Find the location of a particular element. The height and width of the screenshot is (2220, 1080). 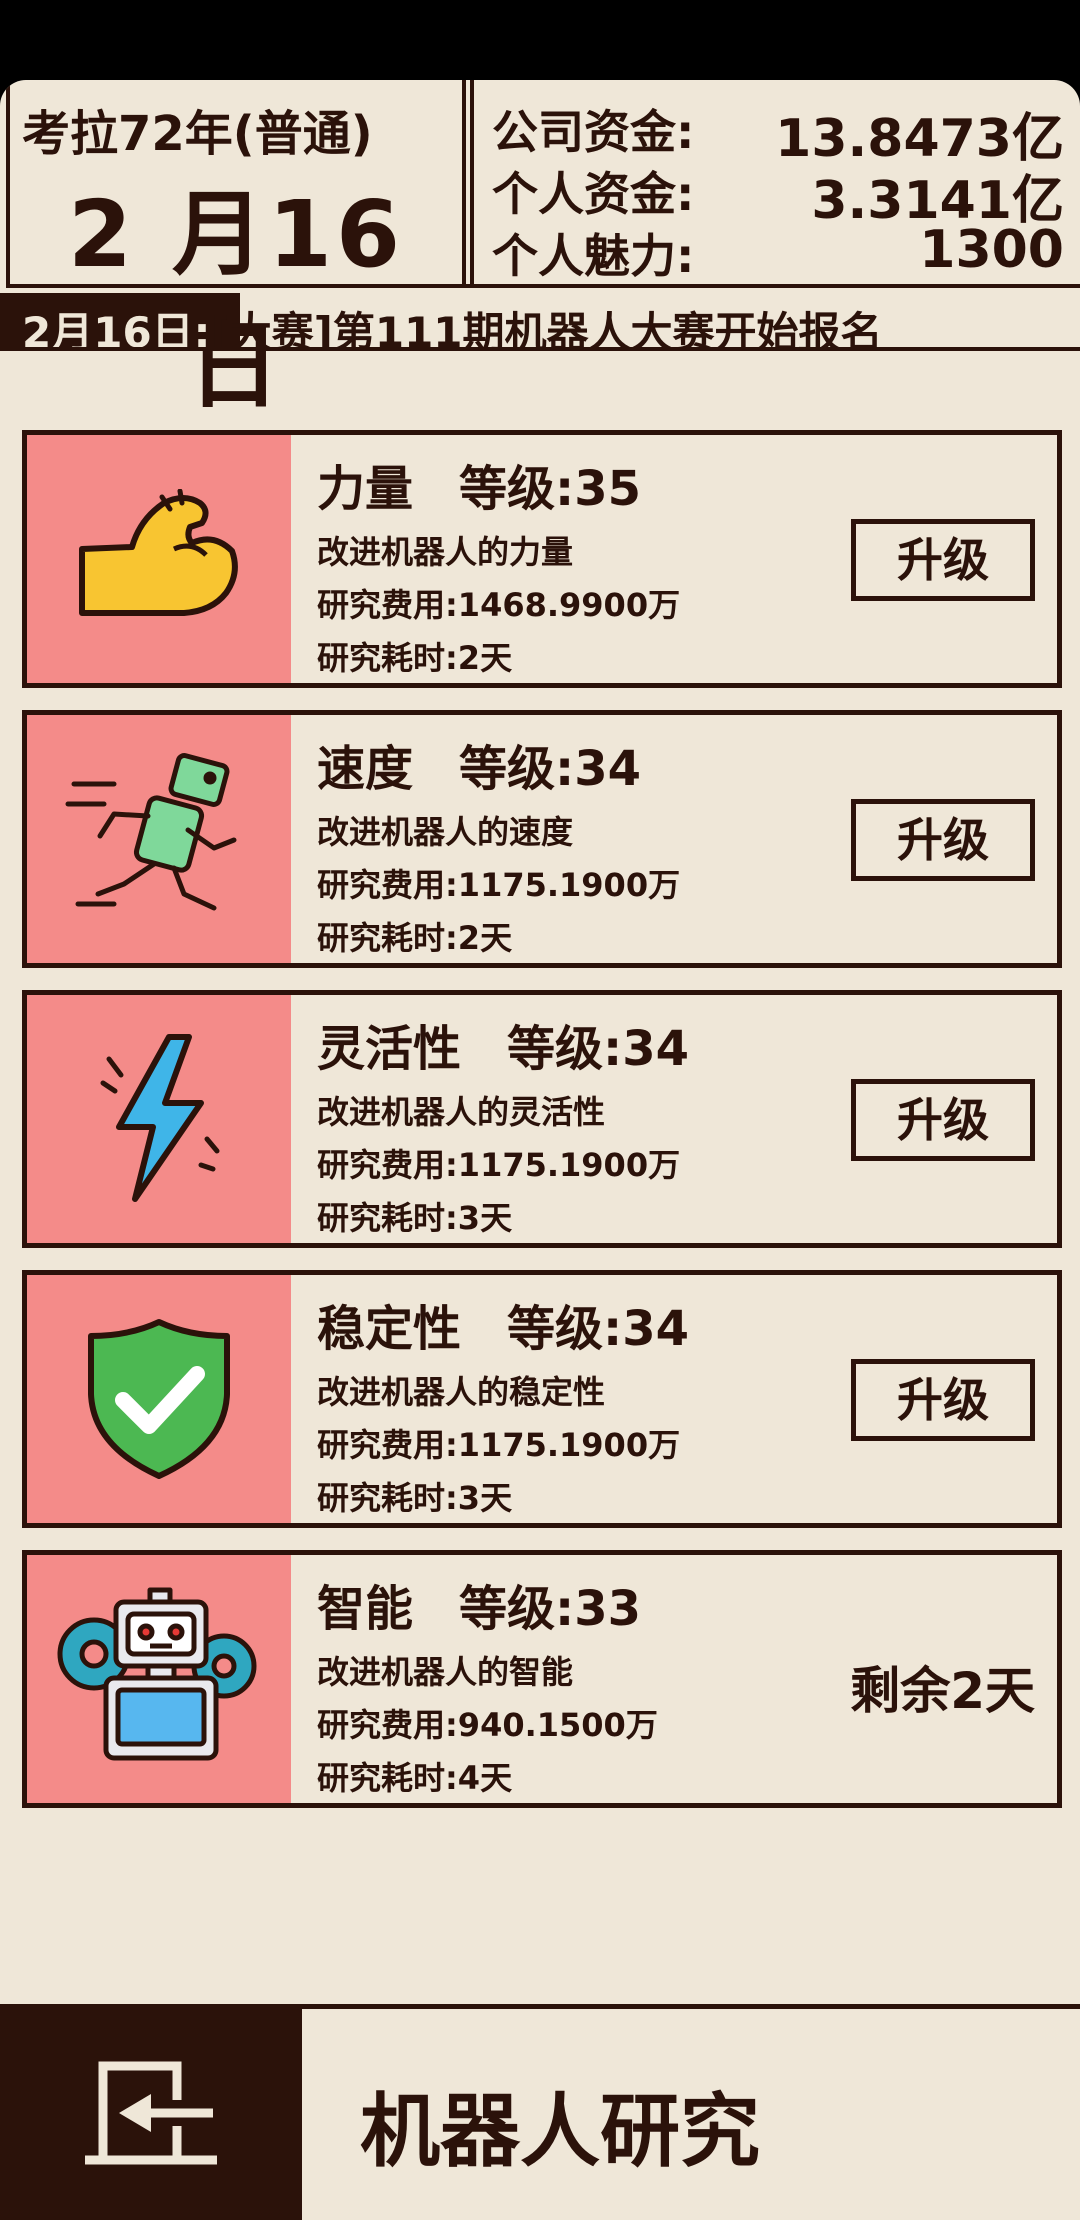

shield-check-icon is located at coordinates (159, 1399).